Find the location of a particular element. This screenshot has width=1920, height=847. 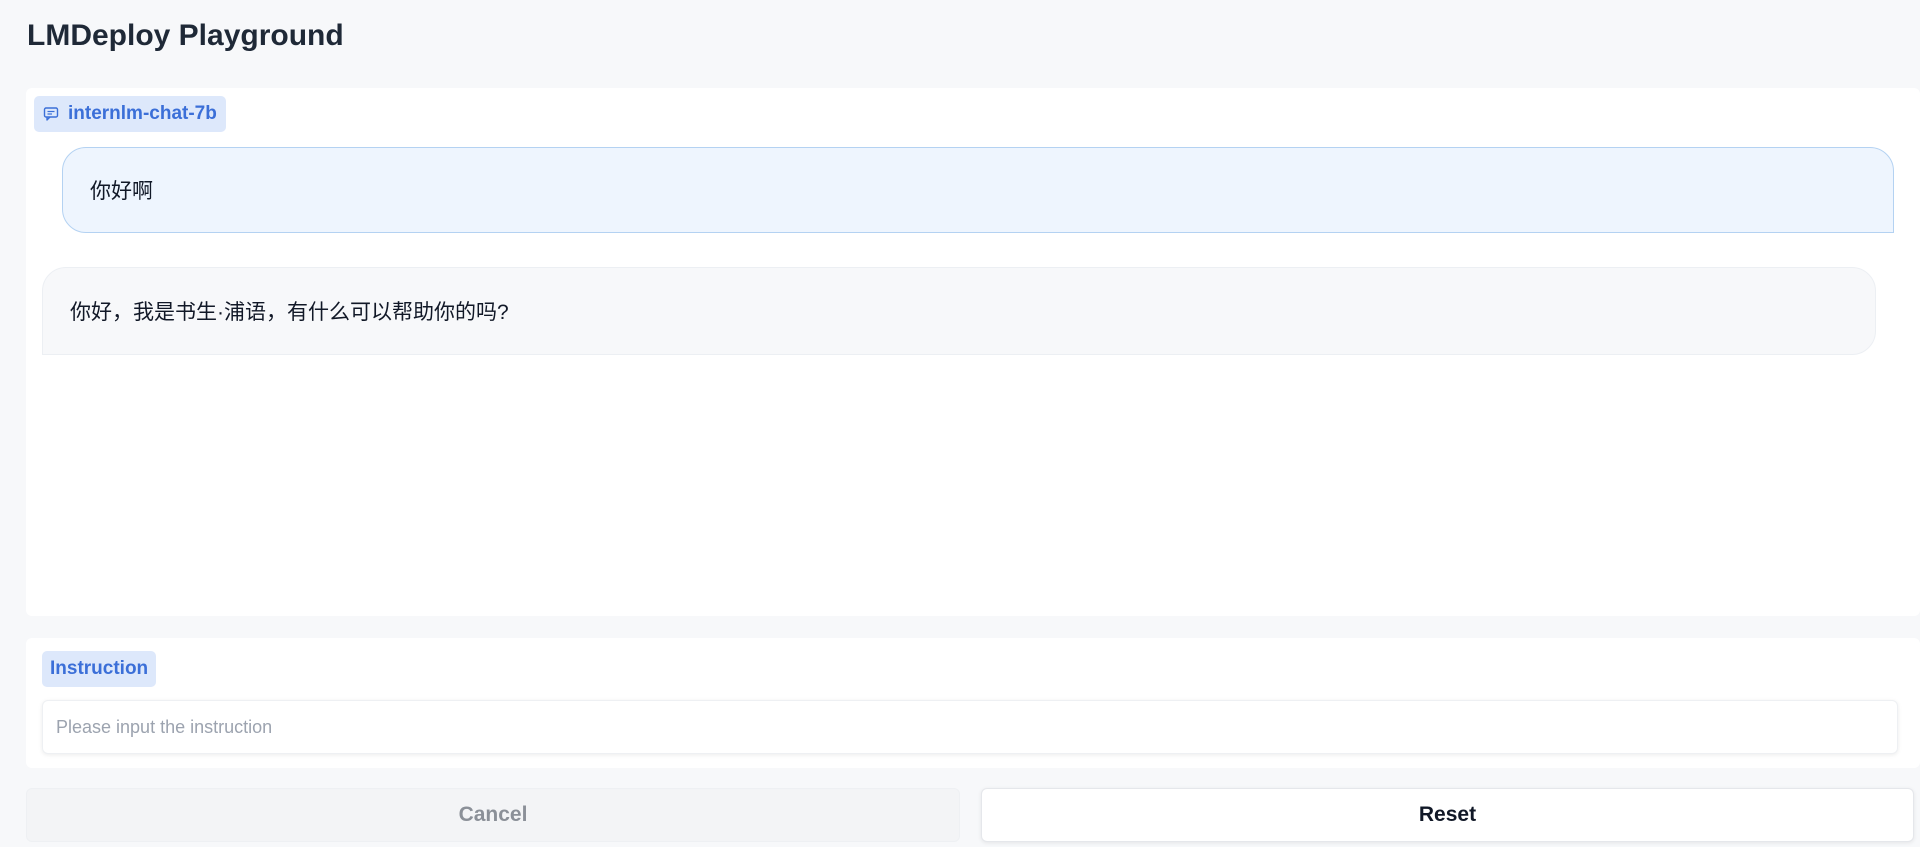

app-title: LMDeploy Playground is located at coordinates (185, 35).